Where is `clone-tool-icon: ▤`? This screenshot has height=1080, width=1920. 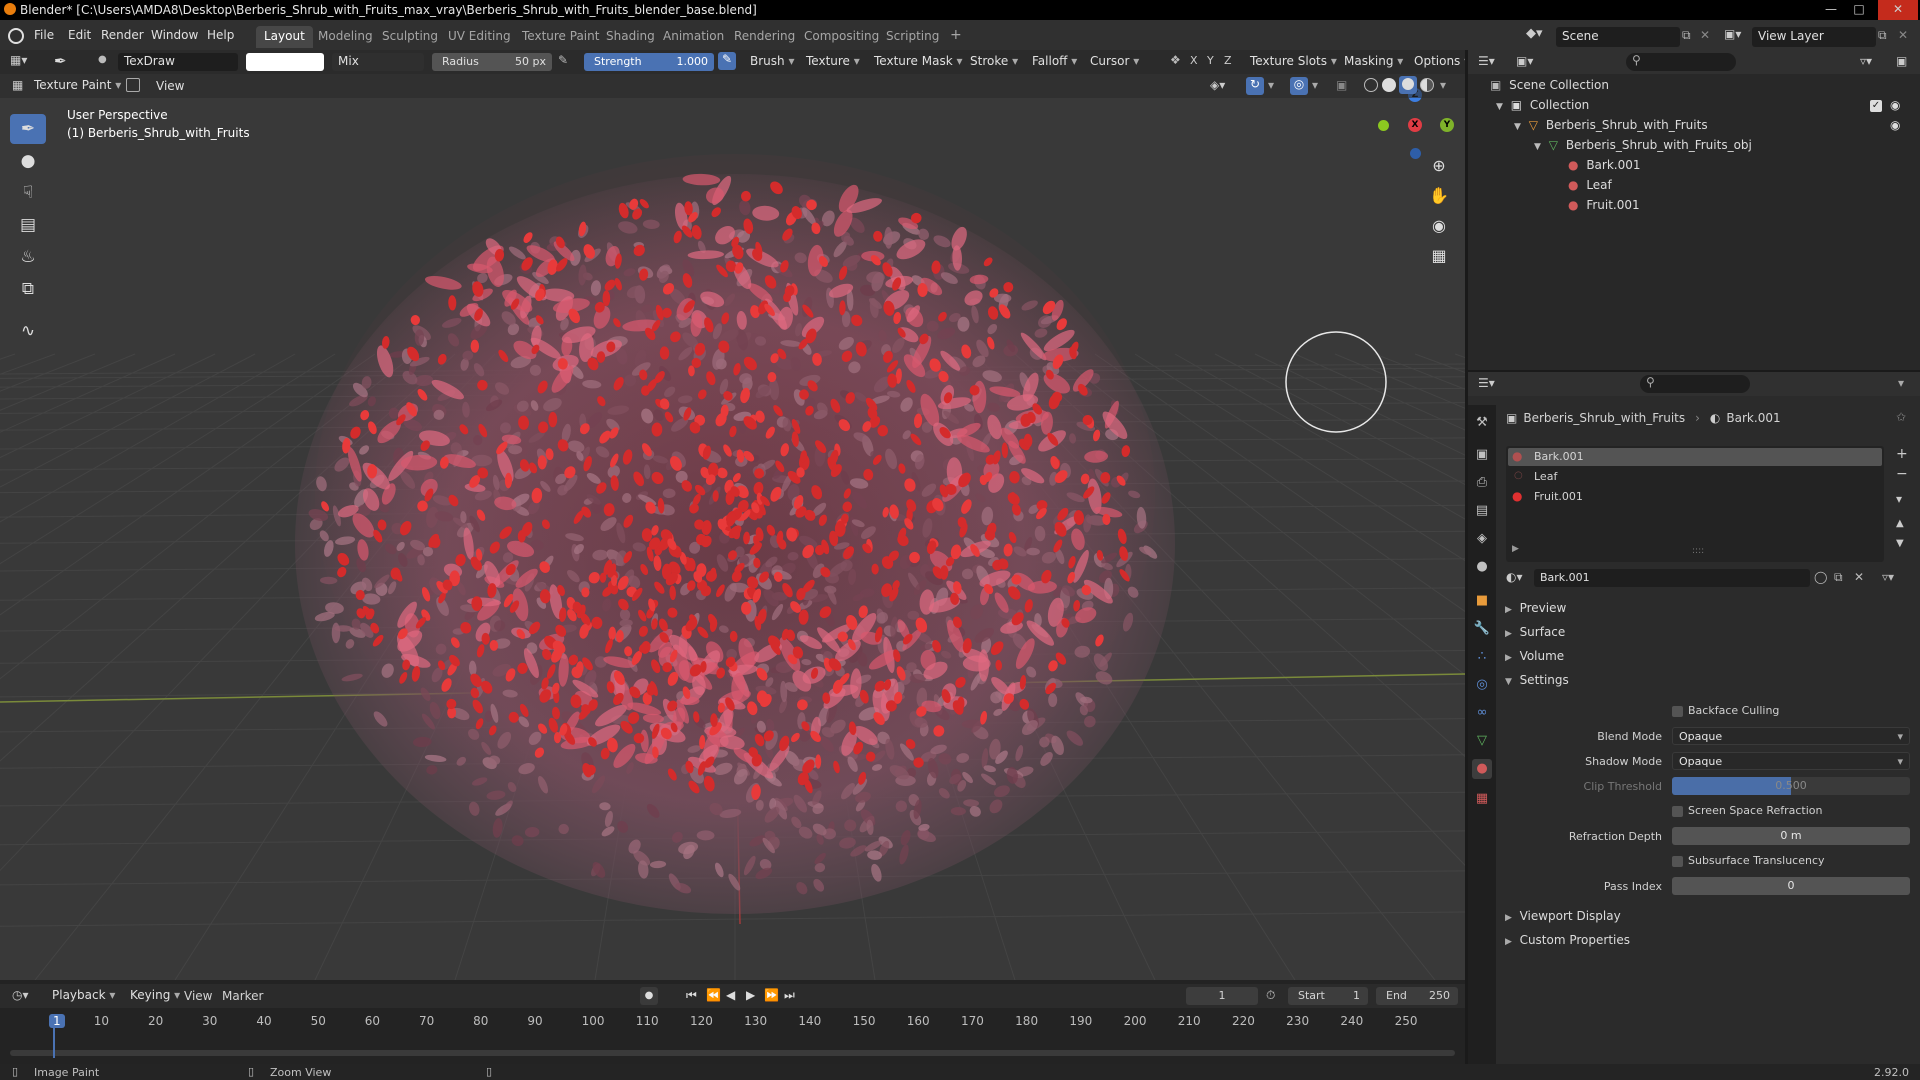
clone-tool-icon: ▤ is located at coordinates (28, 225).